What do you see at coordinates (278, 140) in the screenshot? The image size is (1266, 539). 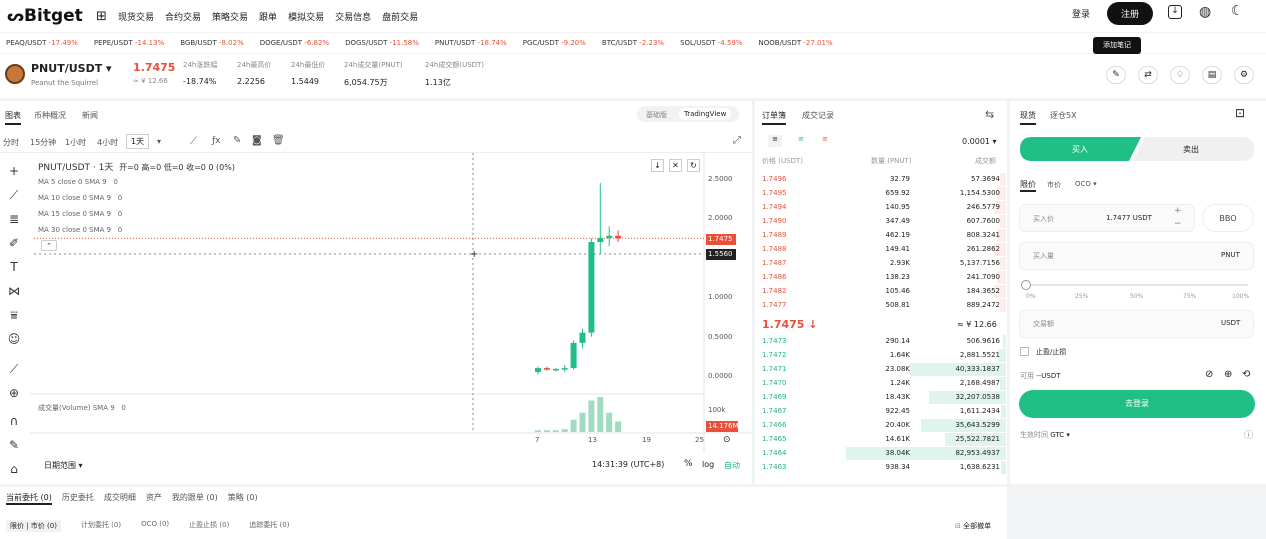 I see `trash-icon: 🗑` at bounding box center [278, 140].